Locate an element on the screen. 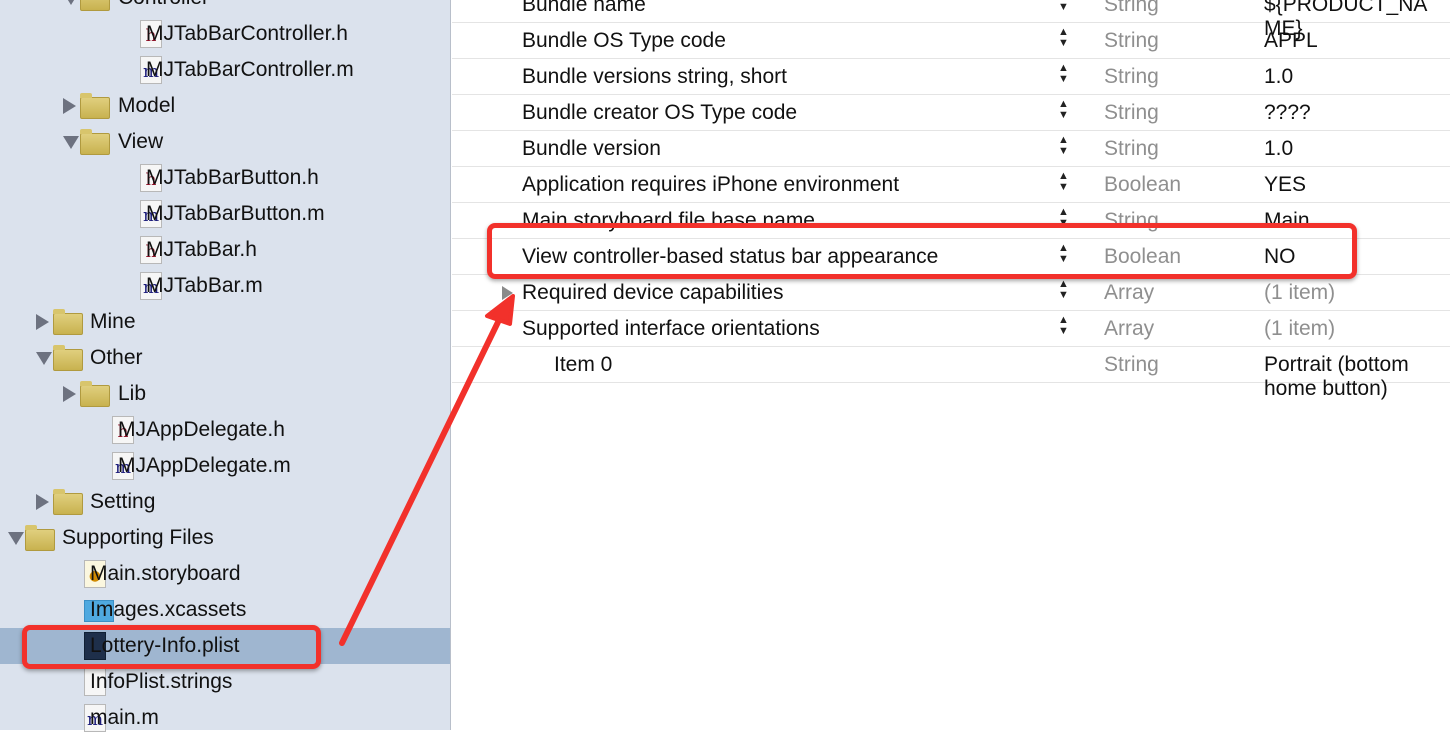  plist-row: Bundle OS Type code ▲ ▼ String APPL is located at coordinates (951, 41).